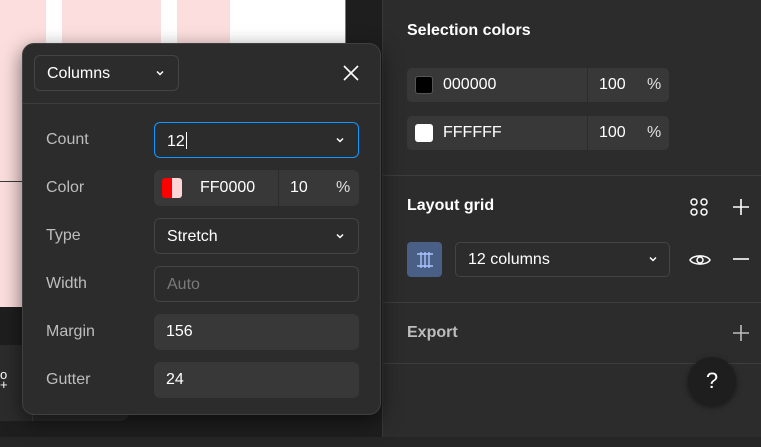  I want to click on count-value: 12, so click(176, 141).